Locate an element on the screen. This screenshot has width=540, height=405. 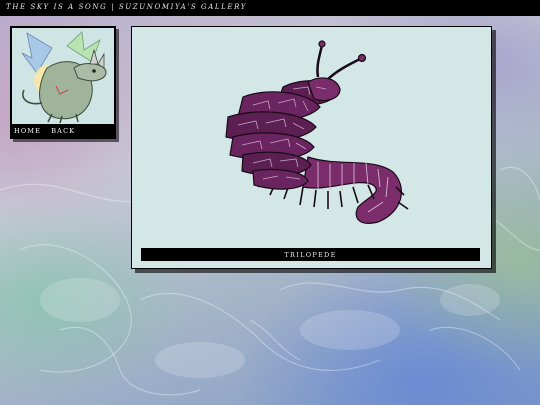
sidebar-panel: HOME BACK is located at coordinates (63, 82).